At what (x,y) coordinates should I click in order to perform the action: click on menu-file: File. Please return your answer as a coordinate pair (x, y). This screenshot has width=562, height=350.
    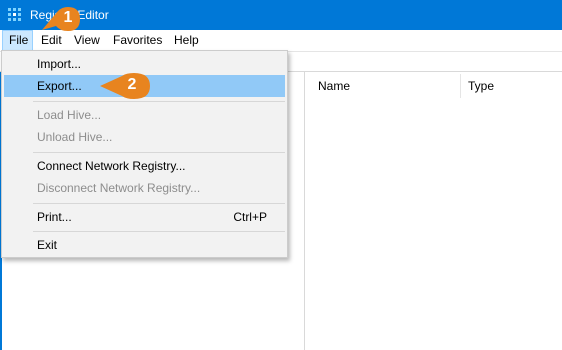
    Looking at the image, I should click on (17, 40).